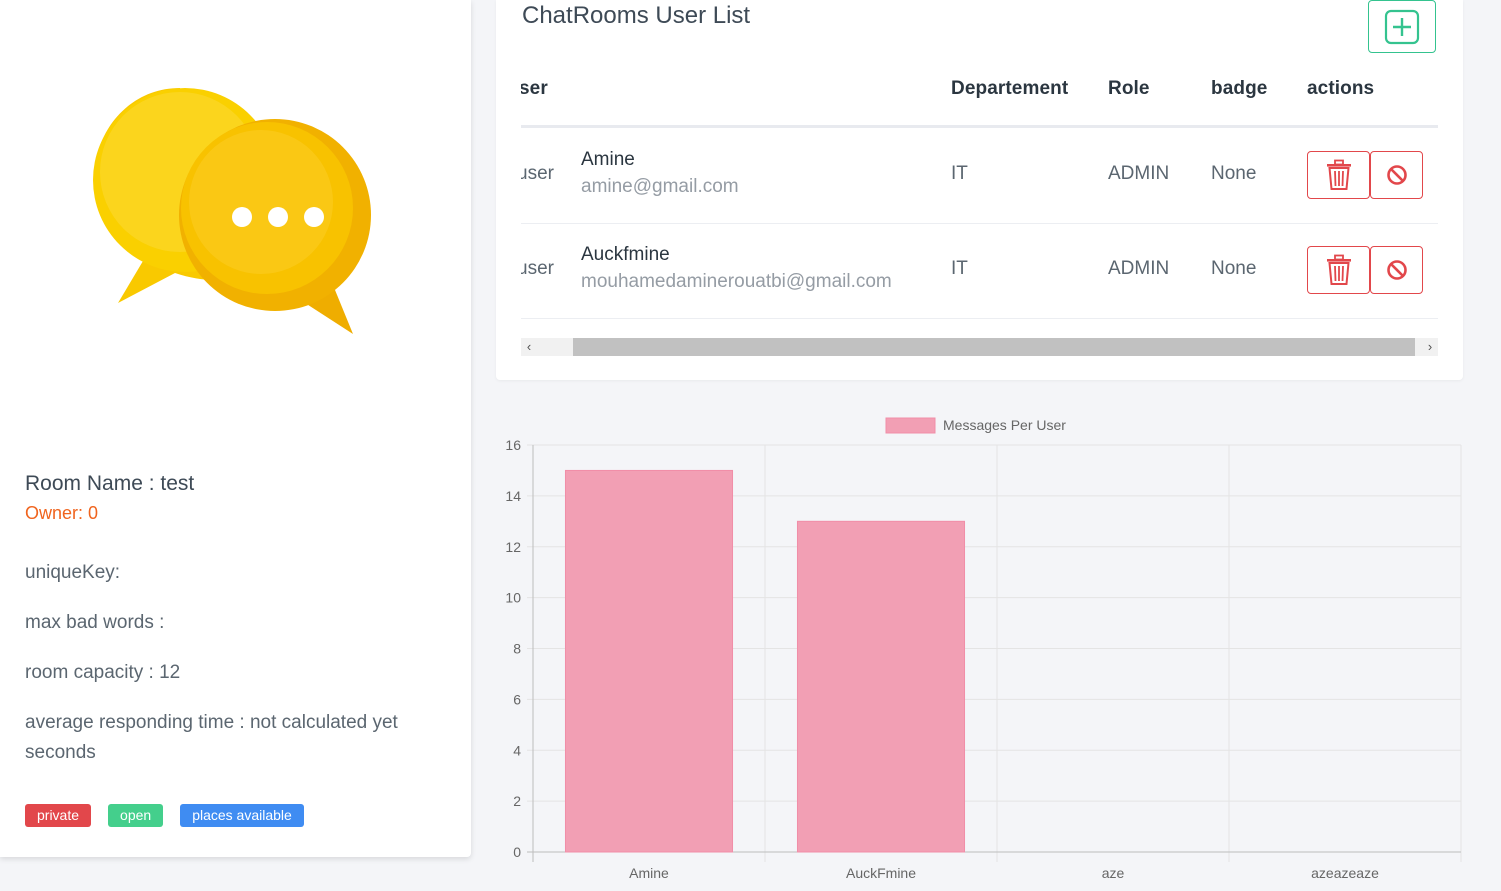  I want to click on room-owner: Owner: 0, so click(62, 513).